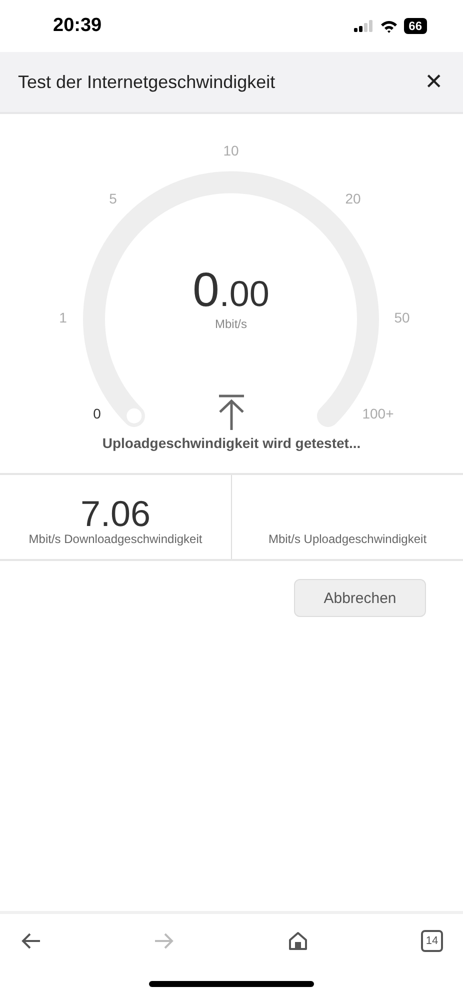  What do you see at coordinates (77, 26) in the screenshot?
I see `status-time: 20:39` at bounding box center [77, 26].